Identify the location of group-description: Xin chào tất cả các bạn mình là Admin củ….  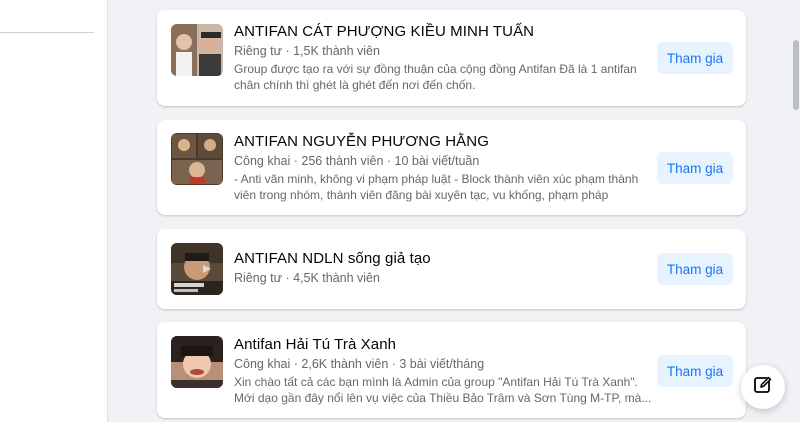
(443, 390).